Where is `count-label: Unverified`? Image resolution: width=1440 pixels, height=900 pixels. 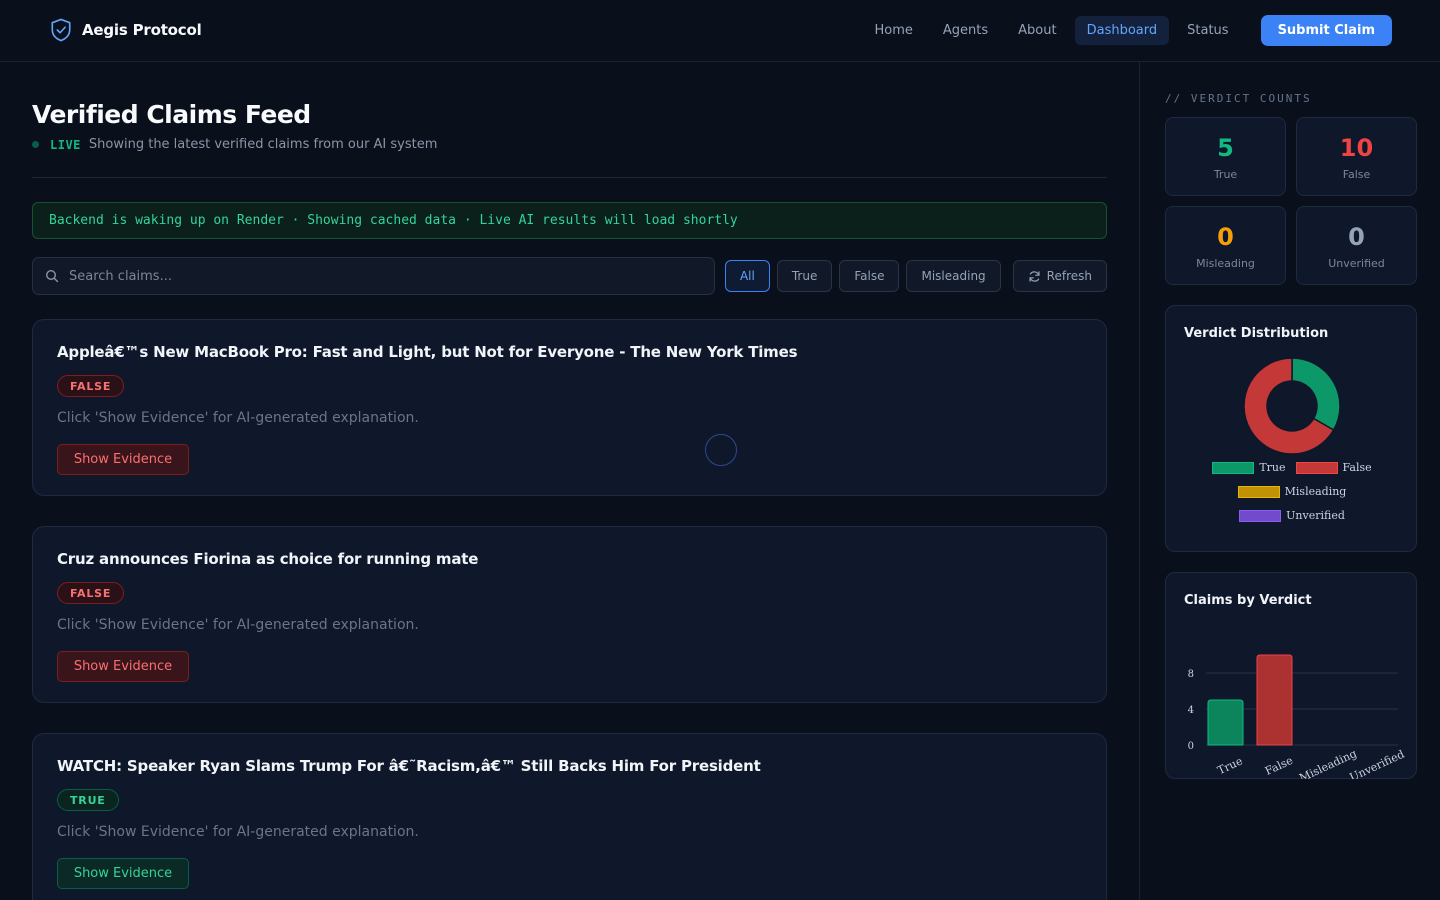 count-label: Unverified is located at coordinates (1356, 263).